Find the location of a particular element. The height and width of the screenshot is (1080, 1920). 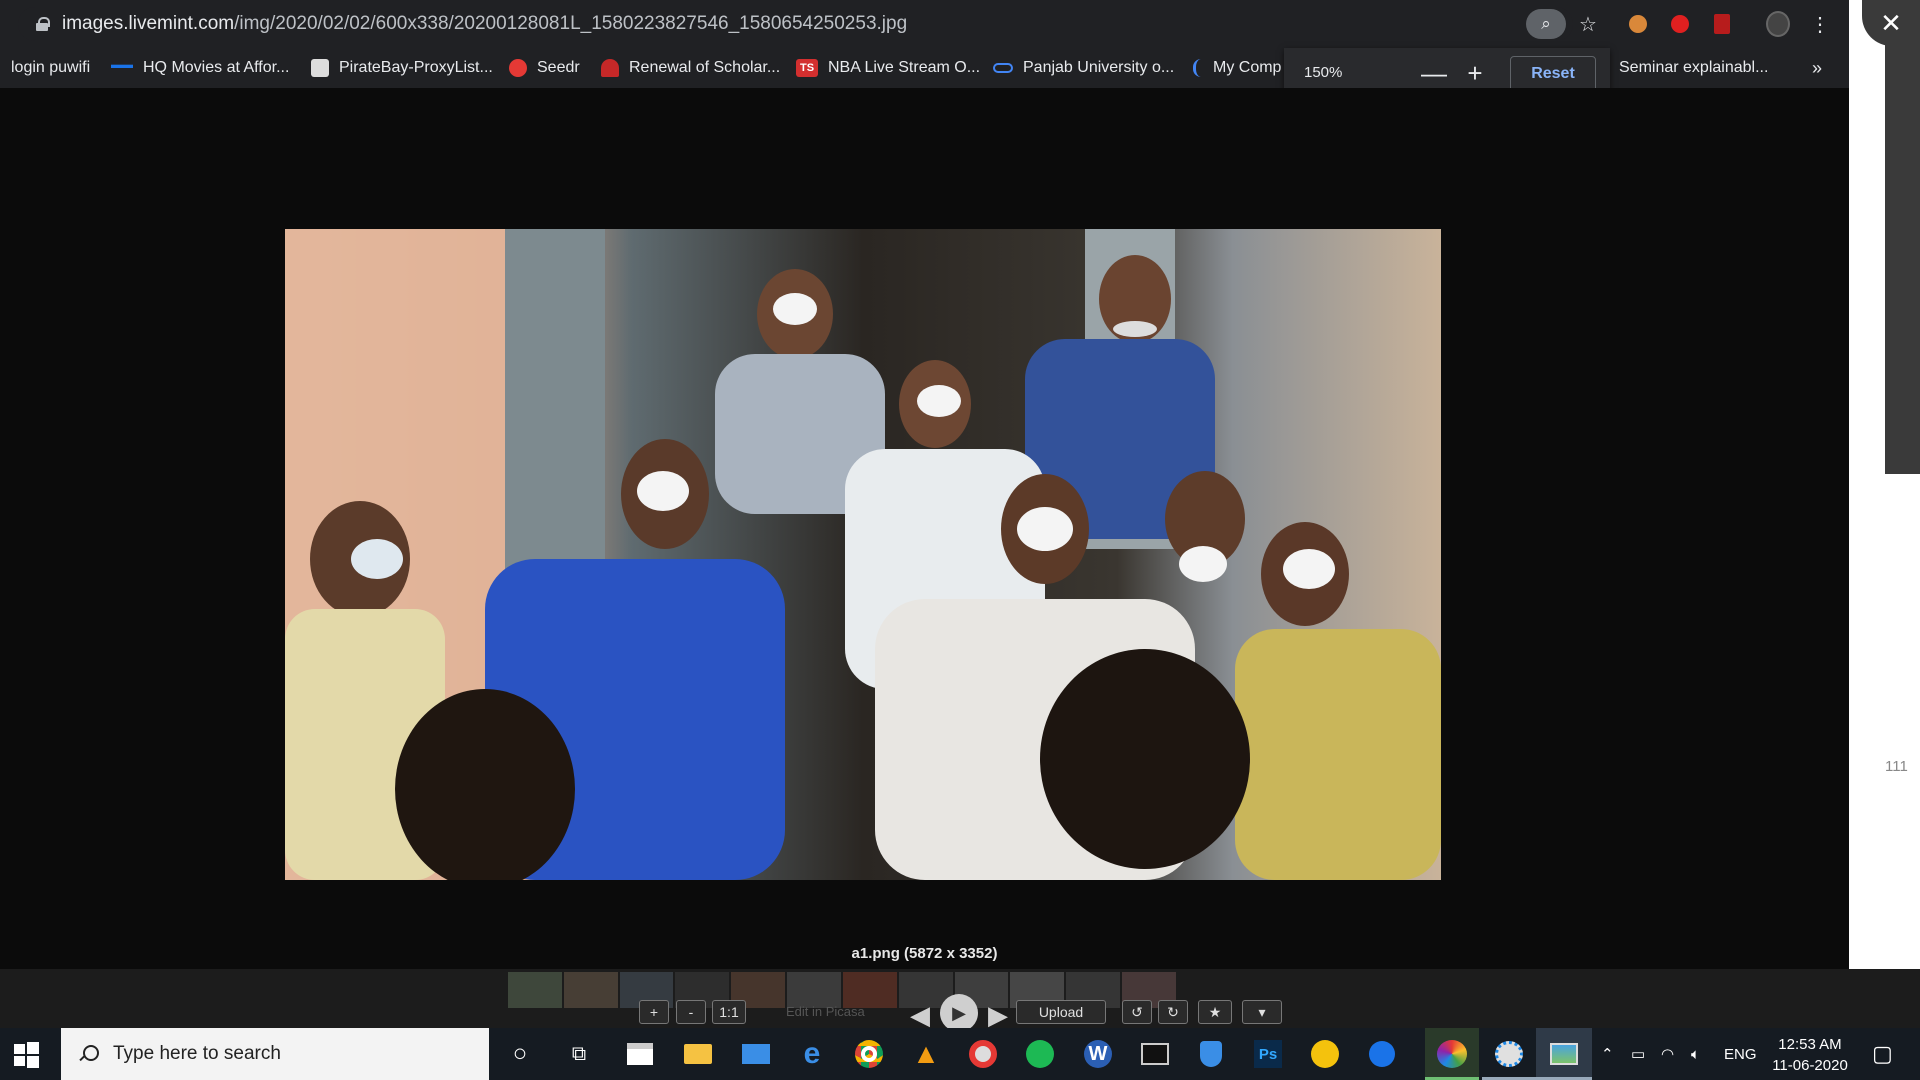

lock-icon is located at coordinates (43, 24).